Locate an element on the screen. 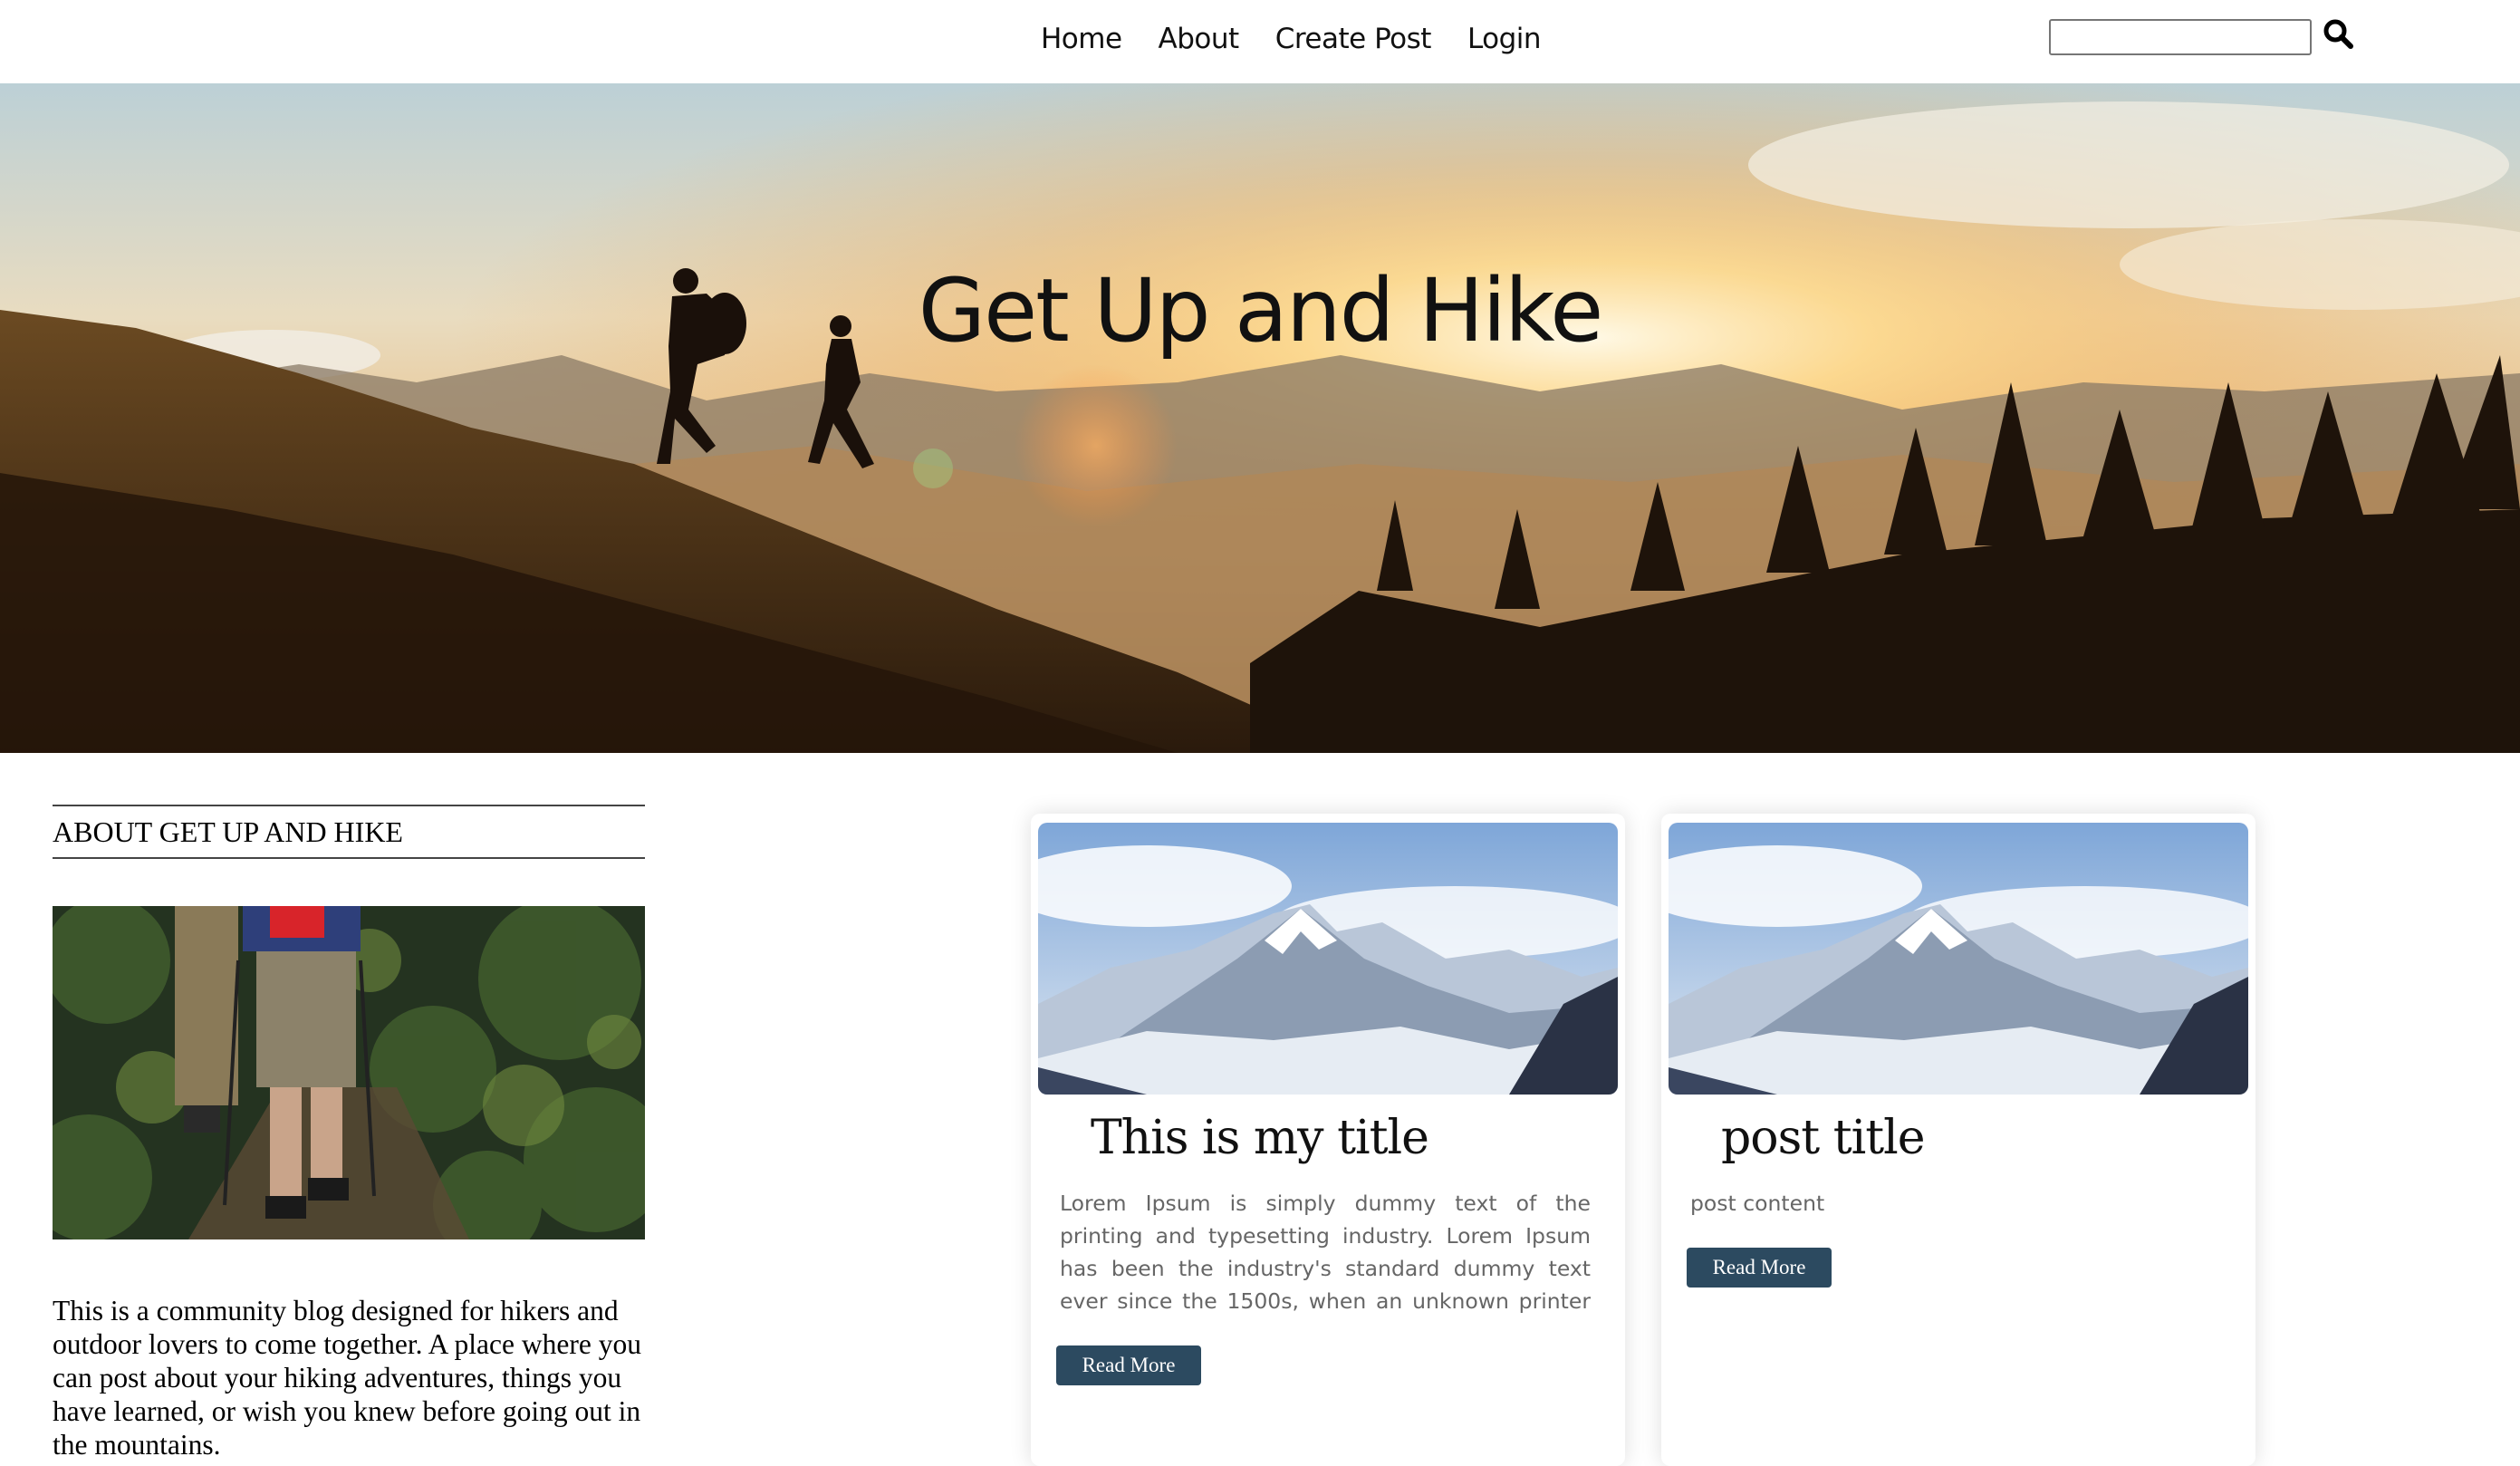  search-button is located at coordinates (2339, 34).